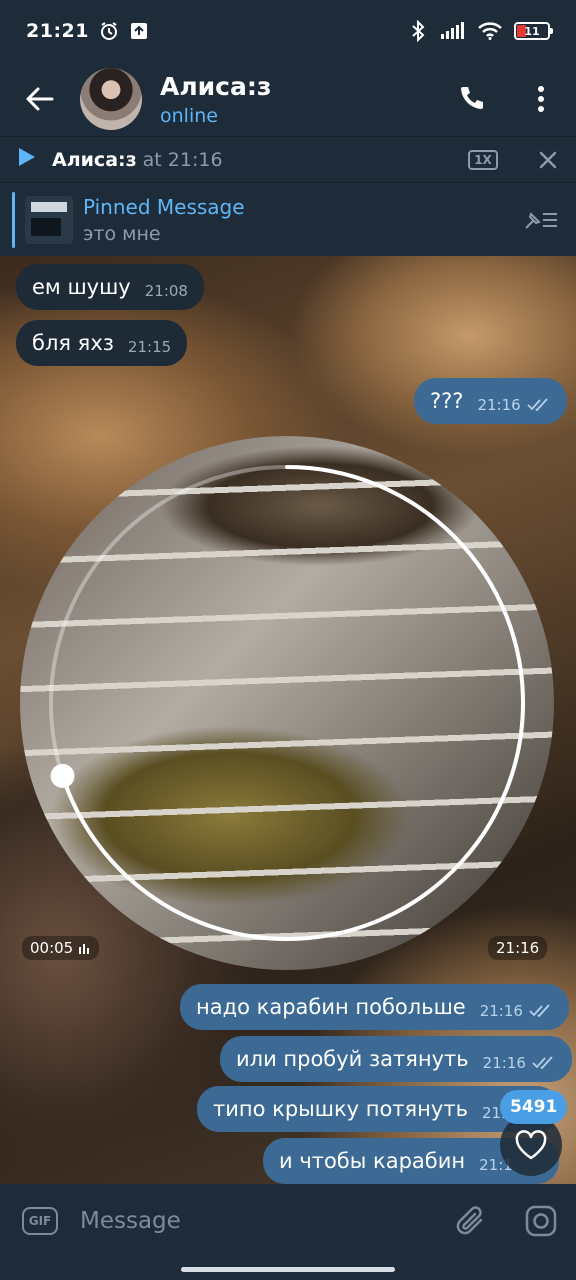 This screenshot has height=1280, width=576. What do you see at coordinates (372, 1161) in the screenshot?
I see `message-text: и чтобы карабин` at bounding box center [372, 1161].